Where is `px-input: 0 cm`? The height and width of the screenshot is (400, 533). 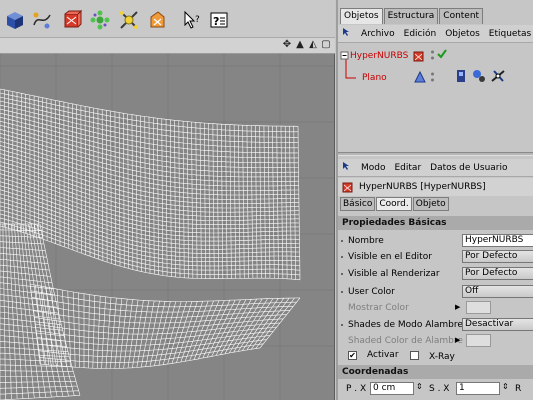
px-input: 0 cm is located at coordinates (392, 388).